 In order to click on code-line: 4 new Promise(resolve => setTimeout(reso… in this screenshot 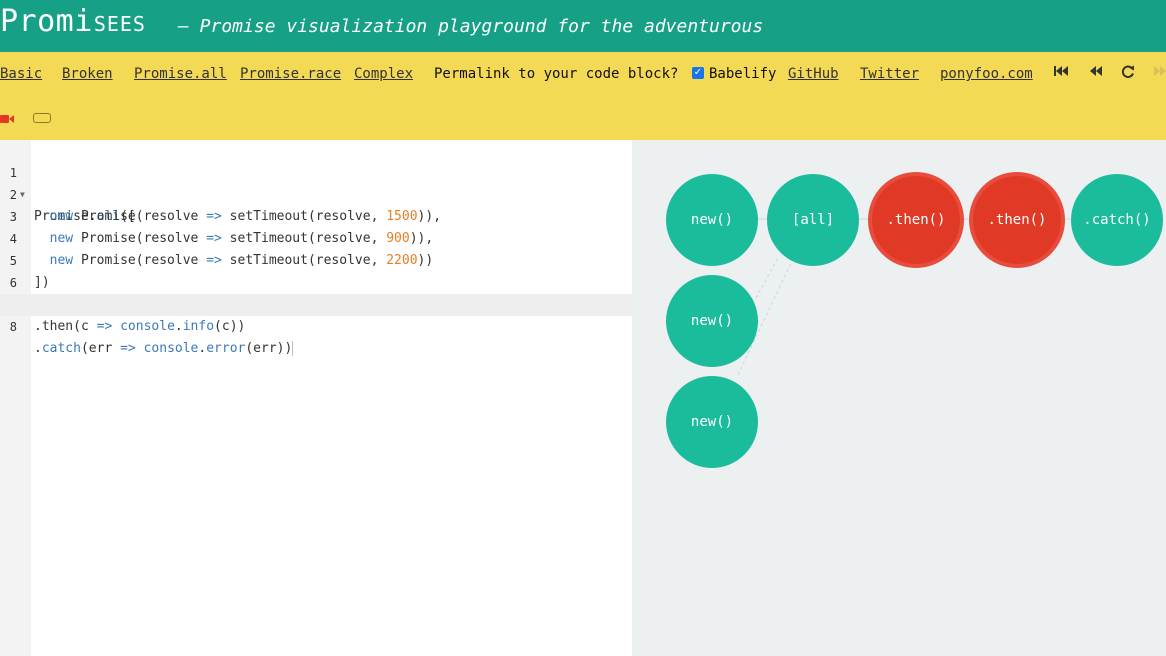, I will do `click(316, 237)`.